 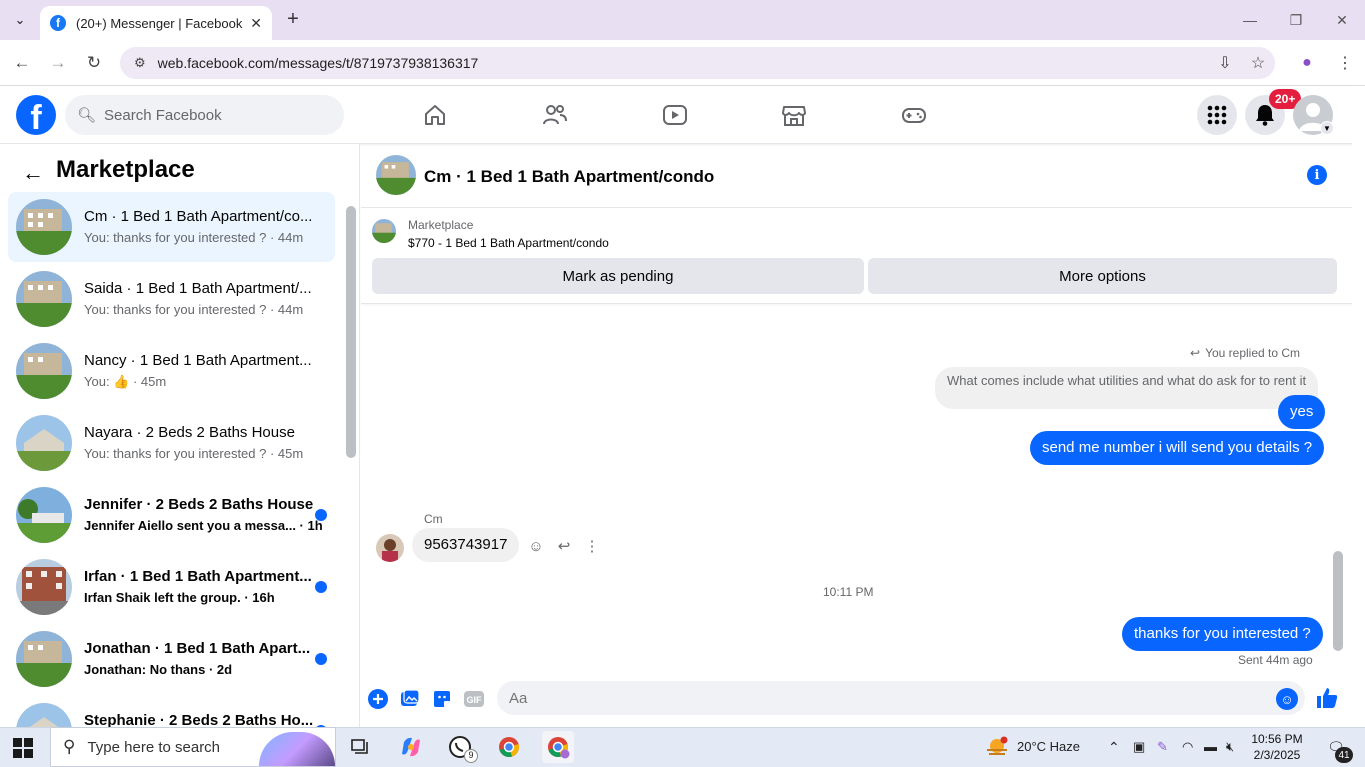 What do you see at coordinates (1277, 747) in the screenshot?
I see `taskbar-clock: 10:56 PM 2/3/2025` at bounding box center [1277, 747].